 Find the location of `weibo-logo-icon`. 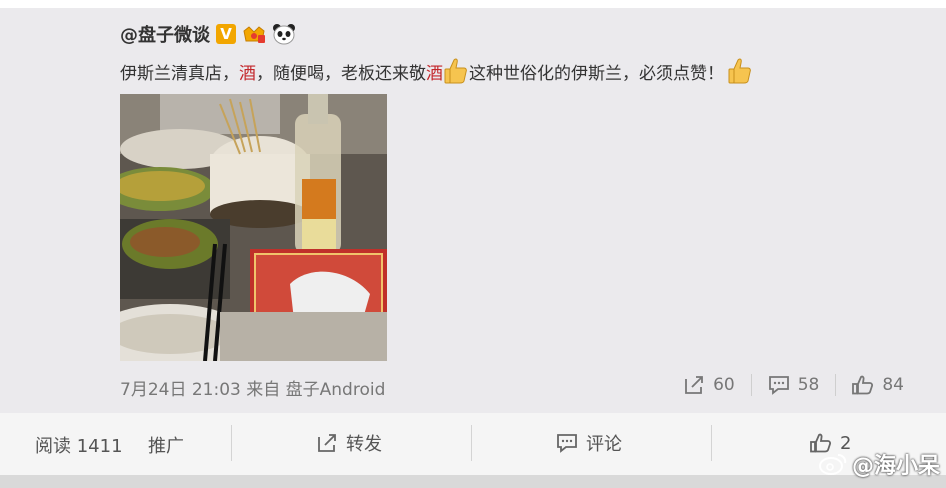

weibo-logo-icon is located at coordinates (832, 464).